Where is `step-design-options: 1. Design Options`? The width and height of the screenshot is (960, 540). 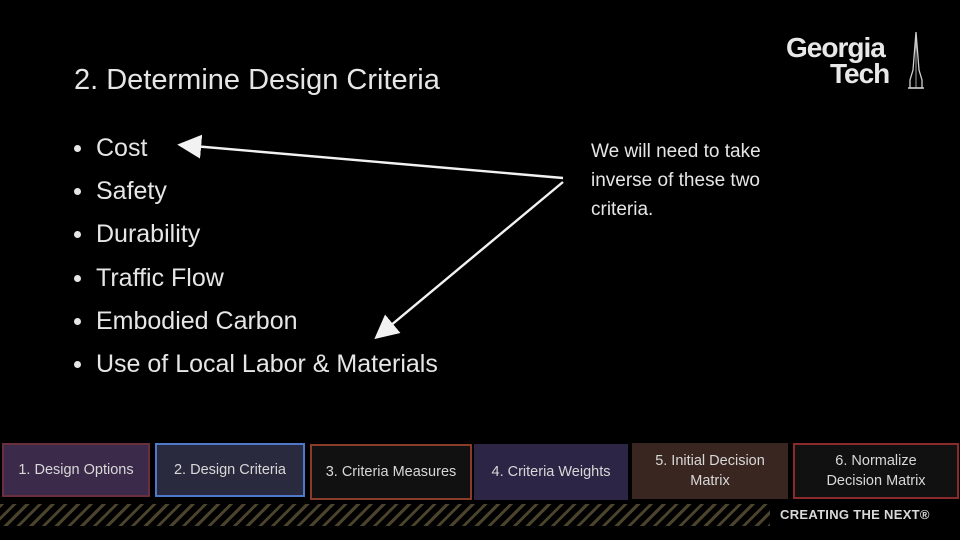
step-design-options: 1. Design Options is located at coordinates (76, 470).